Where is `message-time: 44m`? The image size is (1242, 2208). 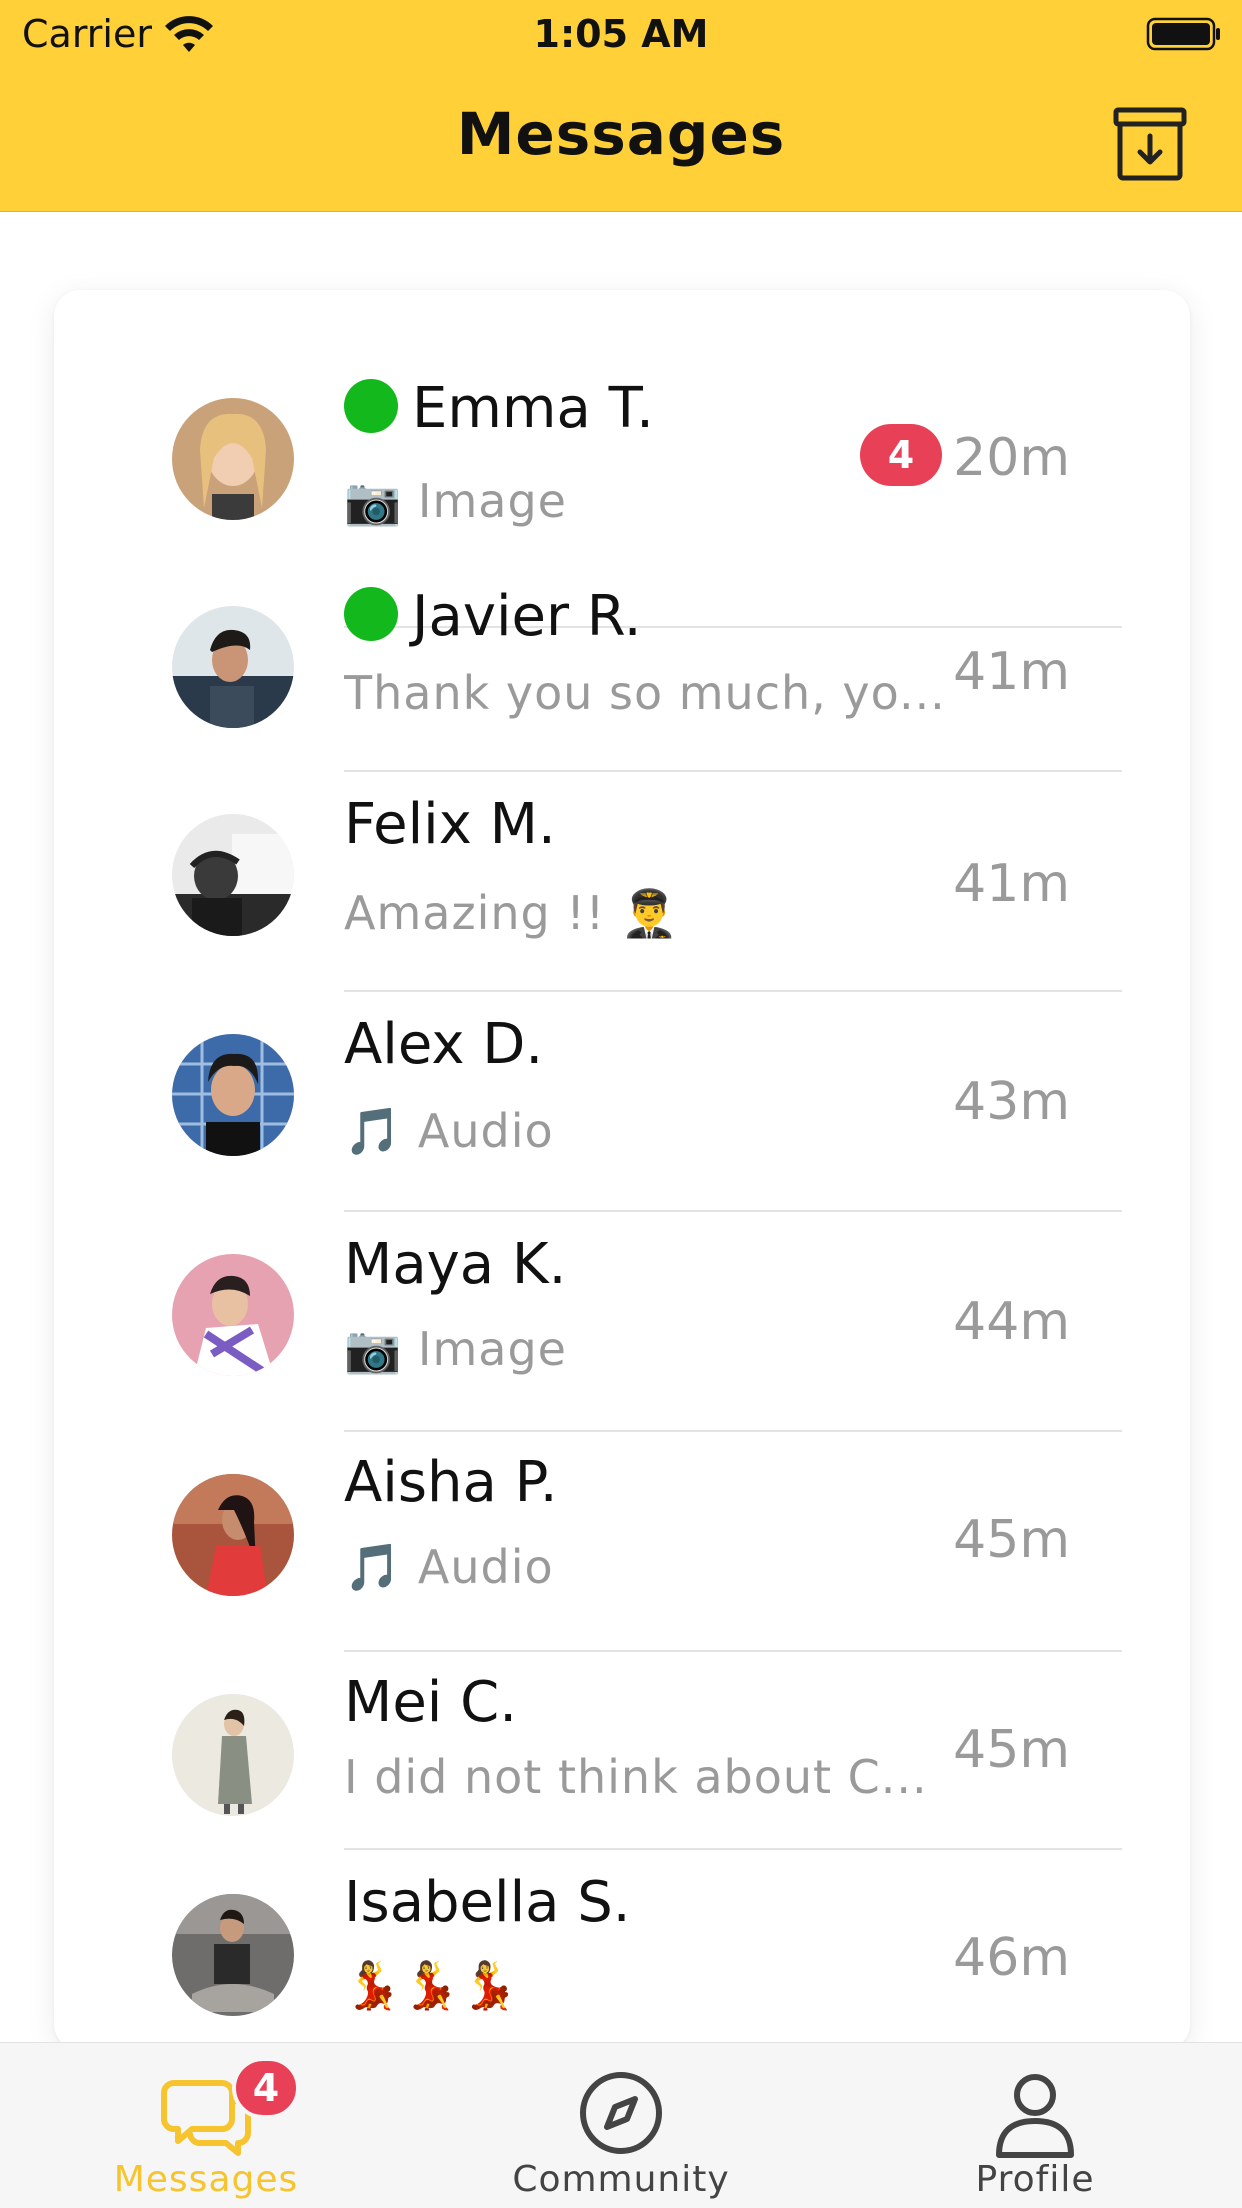
message-time: 44m is located at coordinates (1011, 1322).